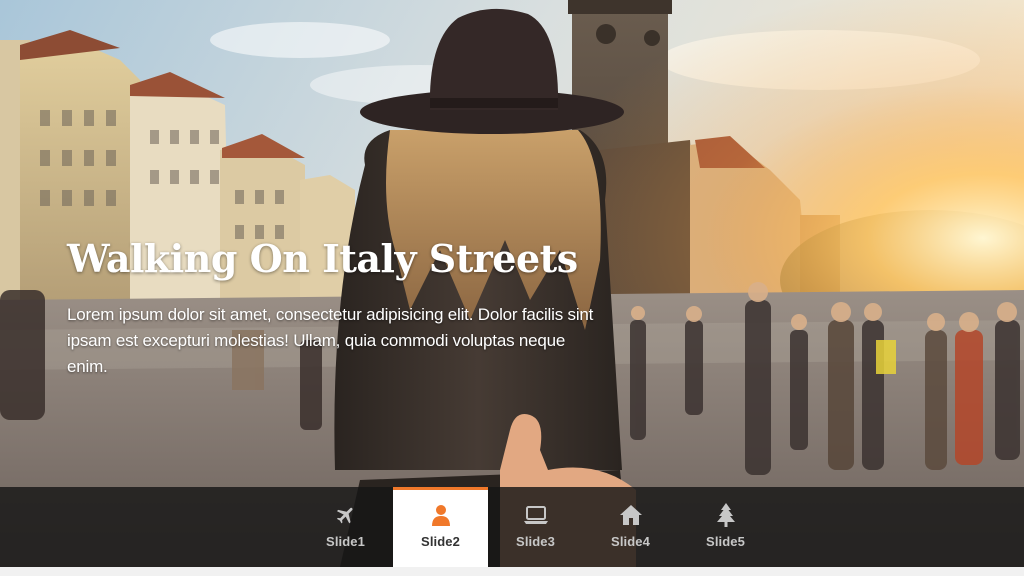  What do you see at coordinates (726, 515) in the screenshot?
I see `tree-icon` at bounding box center [726, 515].